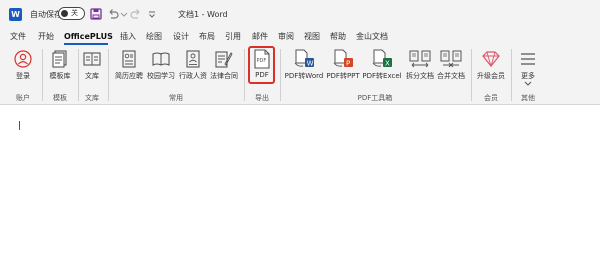 The height and width of the screenshot is (261, 600). What do you see at coordinates (304, 59) in the screenshot?
I see `pdf-to-word-icon: W` at bounding box center [304, 59].